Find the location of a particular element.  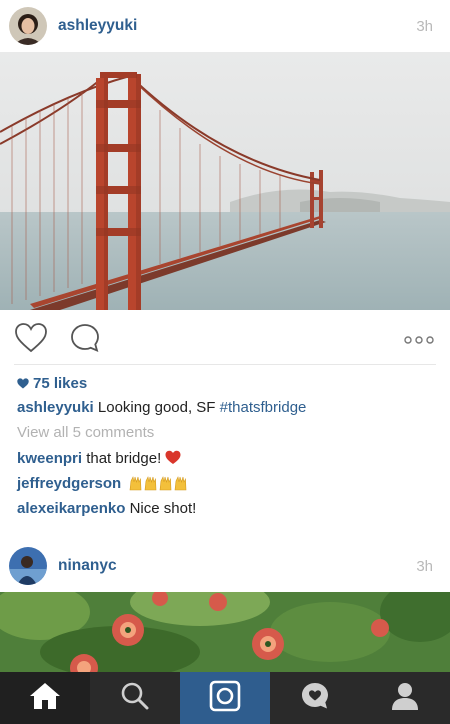

tab-profile is located at coordinates (405, 698).